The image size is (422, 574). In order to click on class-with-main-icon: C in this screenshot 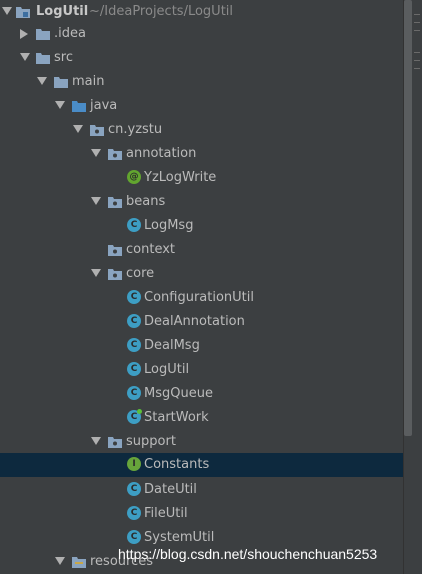, I will do `click(134, 416)`.